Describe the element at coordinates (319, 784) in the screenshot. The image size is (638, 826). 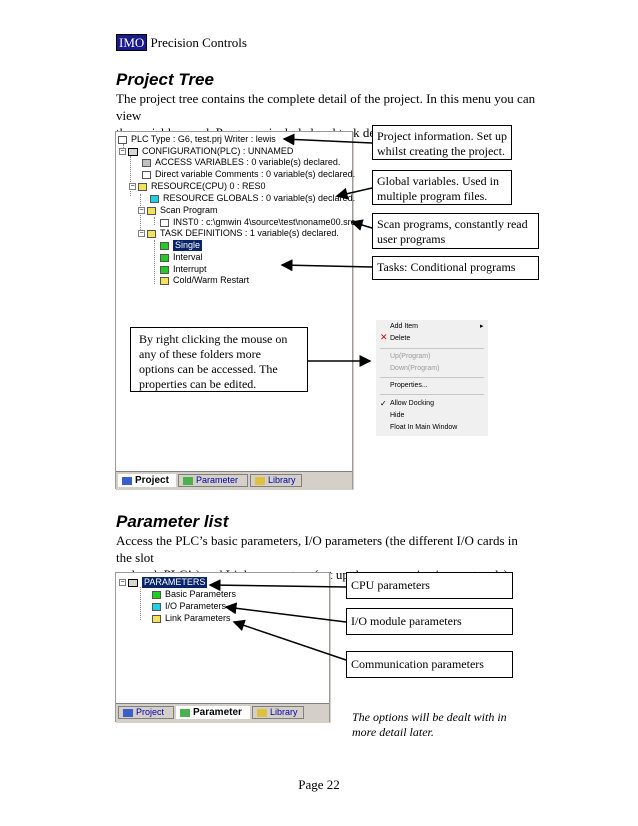
I see `page-number: Page 22` at that location.